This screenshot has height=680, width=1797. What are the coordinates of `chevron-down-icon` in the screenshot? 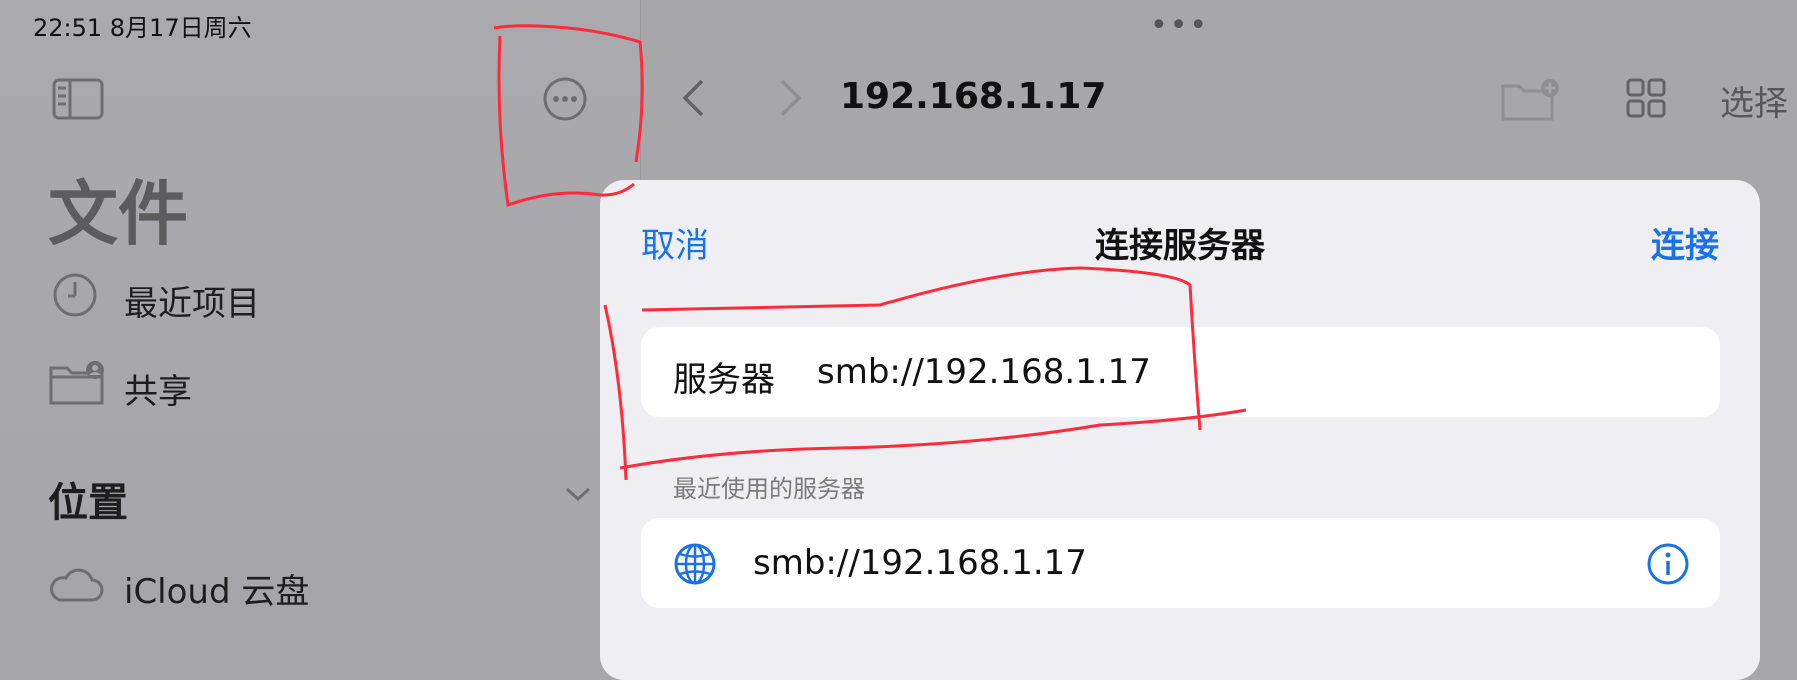 It's located at (578, 496).